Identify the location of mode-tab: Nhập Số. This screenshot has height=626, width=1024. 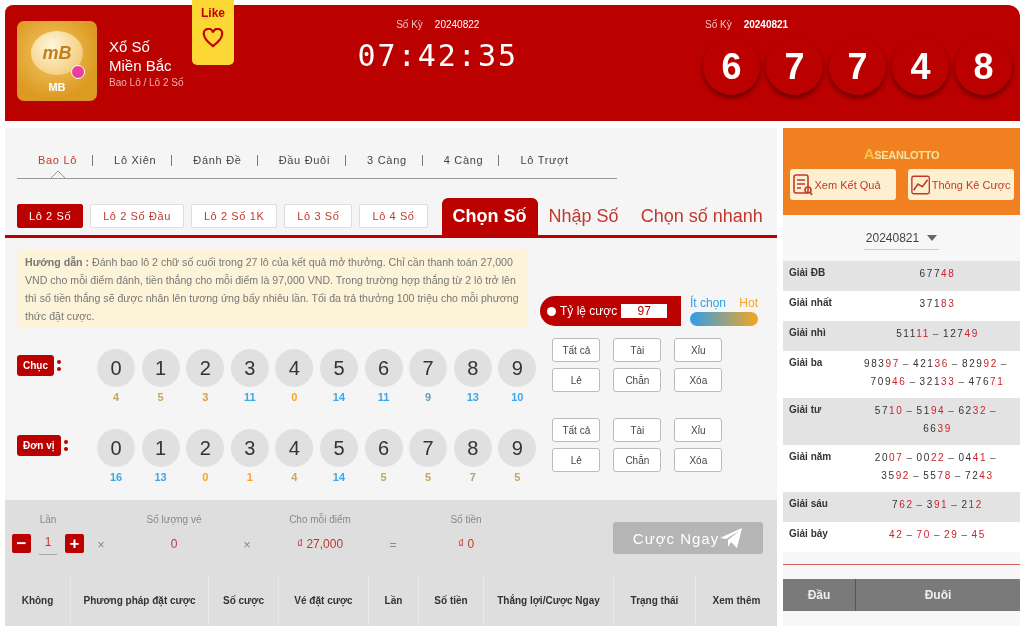
(583, 216).